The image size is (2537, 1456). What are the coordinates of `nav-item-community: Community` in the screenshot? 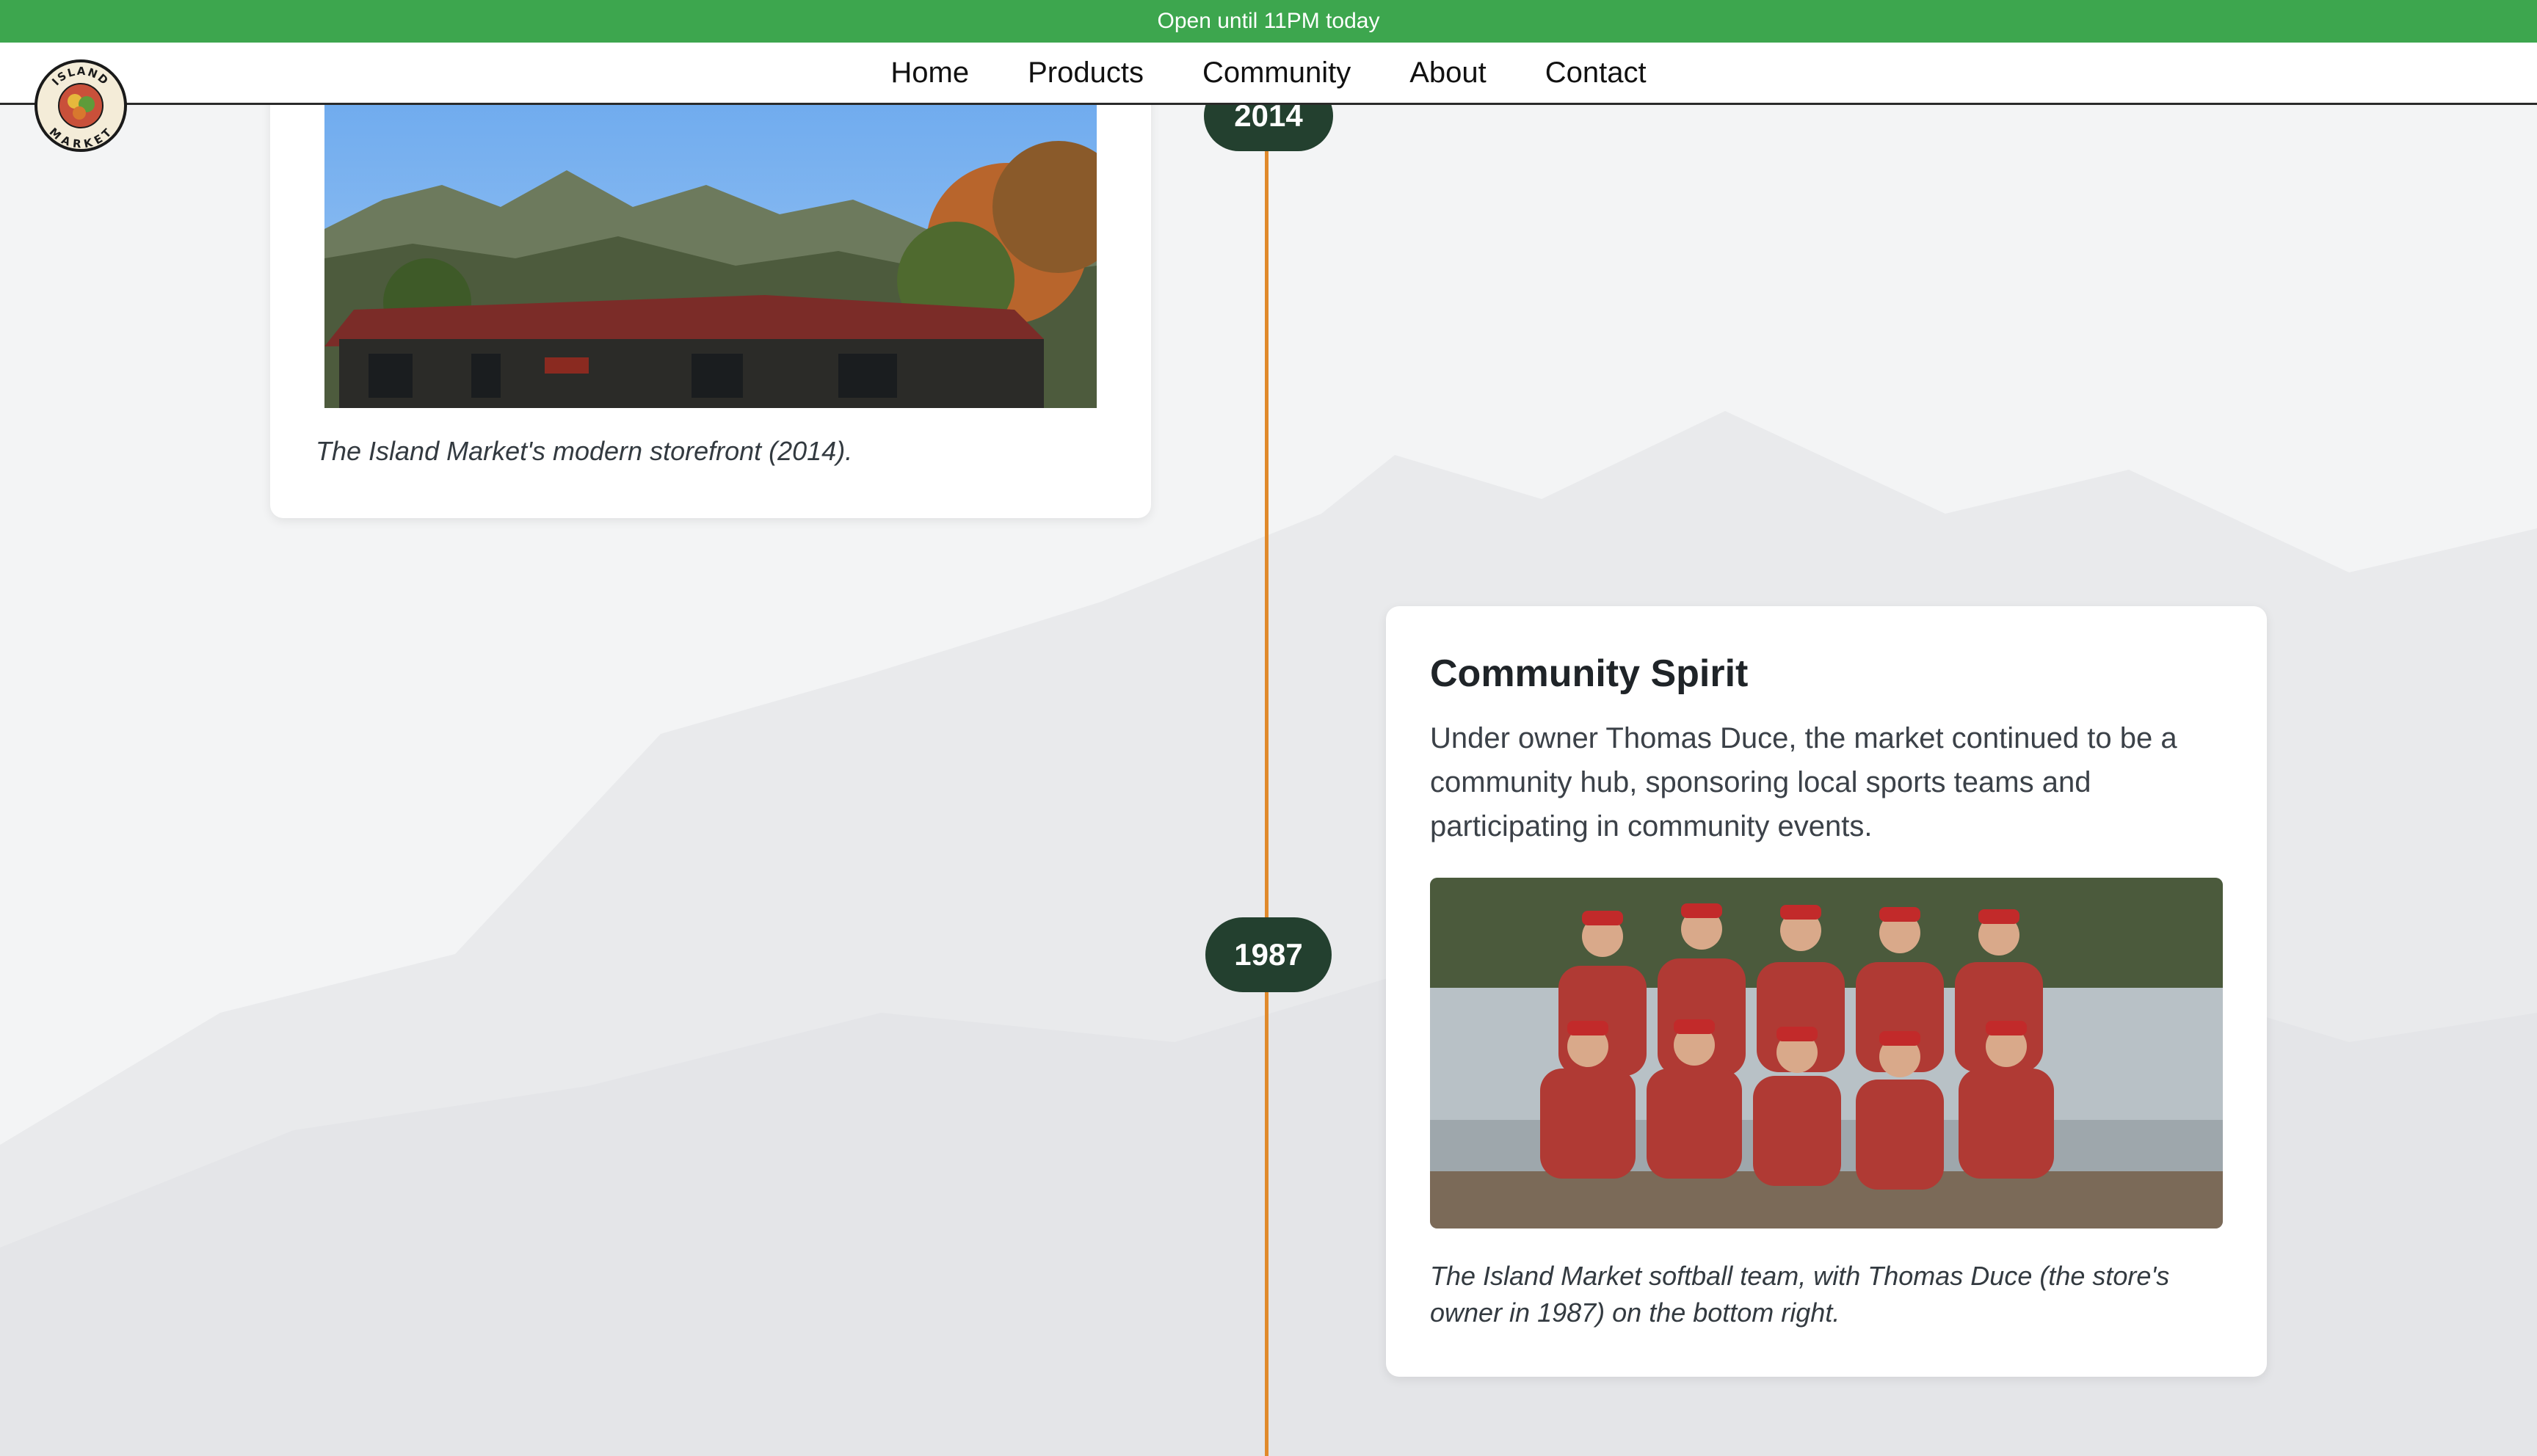 It's located at (1276, 73).